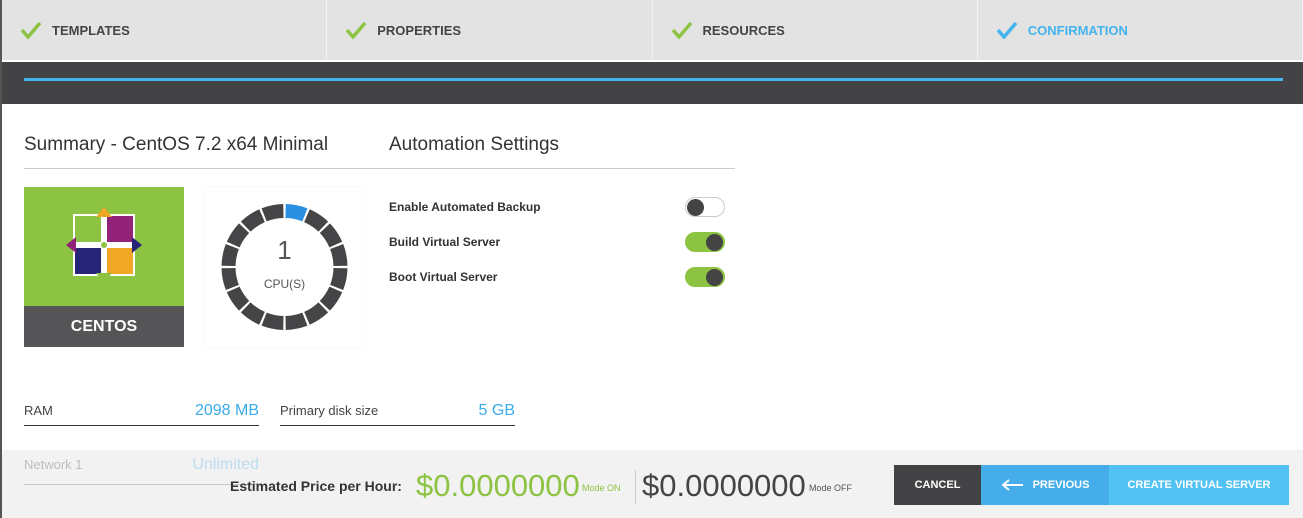 This screenshot has height=518, width=1303. Describe the element at coordinates (743, 30) in the screenshot. I see `step-label: RESOURCES` at that location.